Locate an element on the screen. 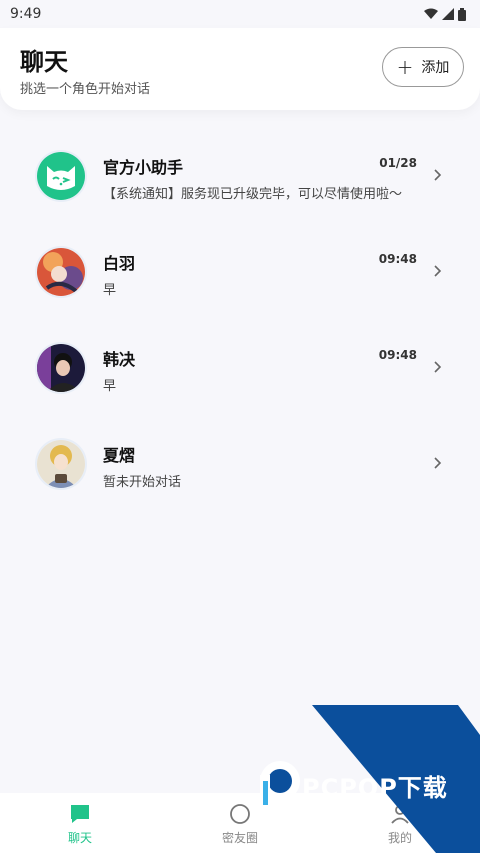  chat-preview: 暂未开始对话 is located at coordinates (142, 482).